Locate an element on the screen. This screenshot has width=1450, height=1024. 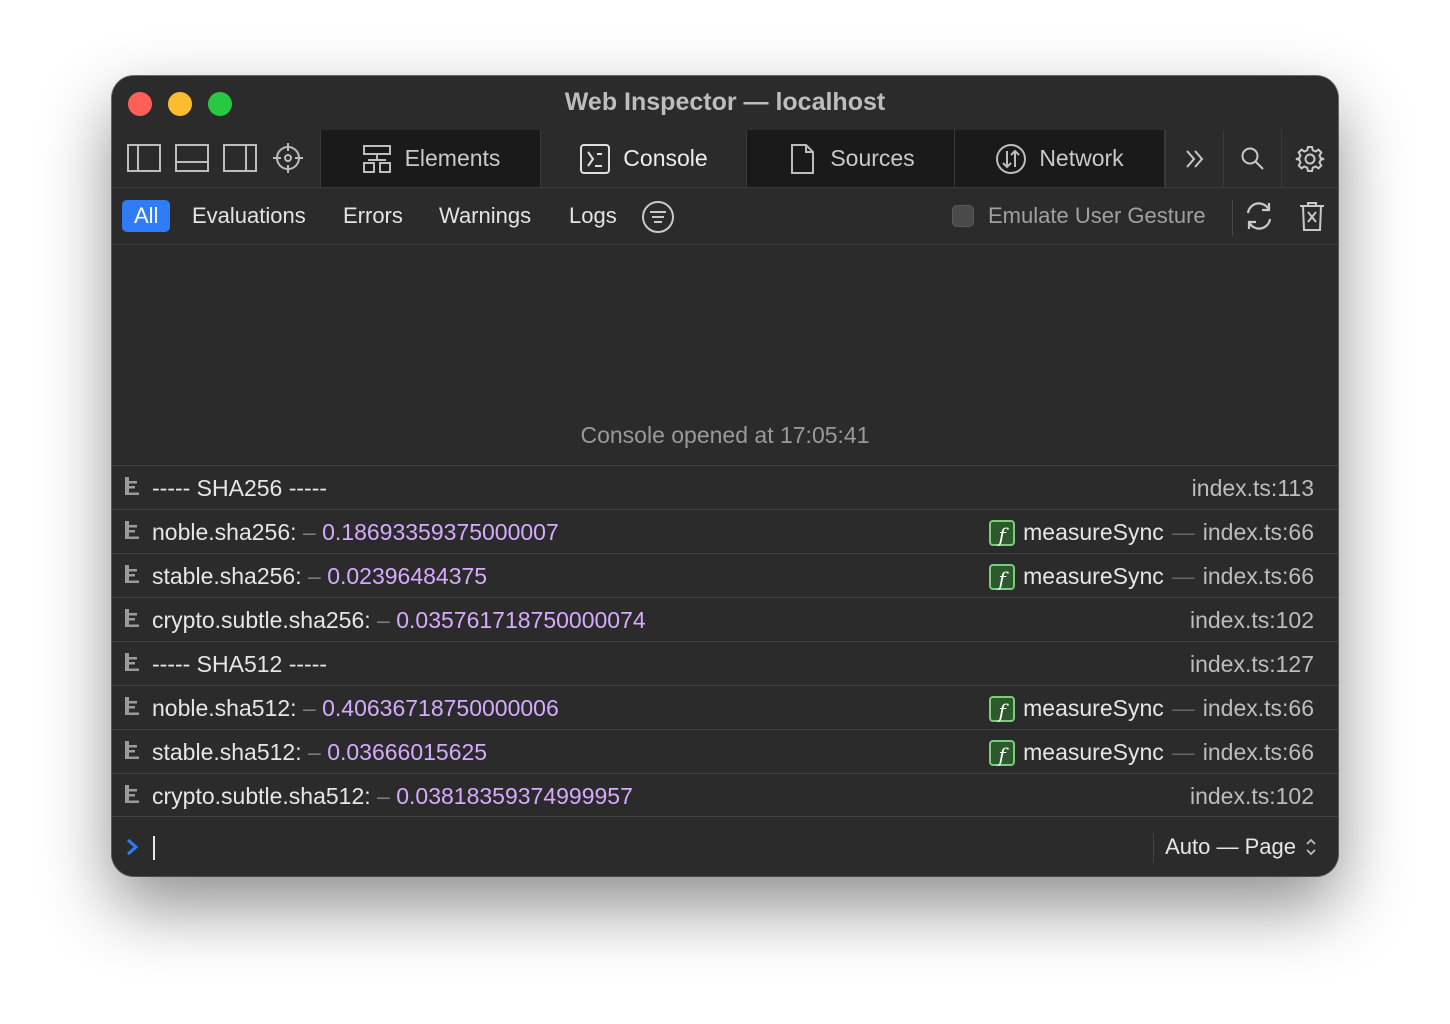
console-prompt: Auto — Page is located at coordinates (725, 846).